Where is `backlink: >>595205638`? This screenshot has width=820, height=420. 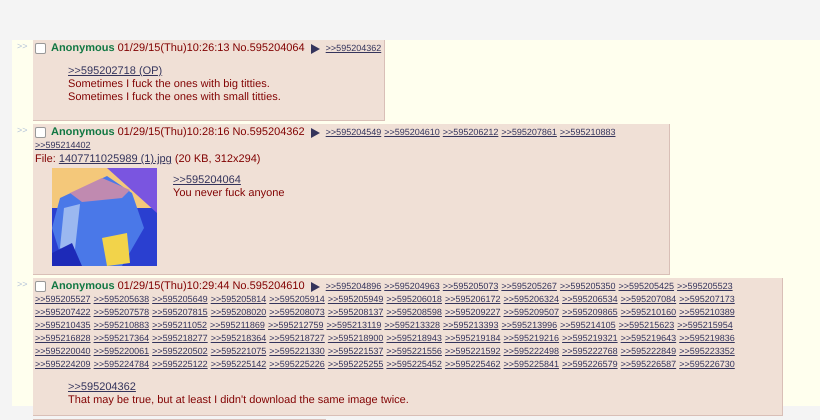 backlink: >>595205638 is located at coordinates (122, 299).